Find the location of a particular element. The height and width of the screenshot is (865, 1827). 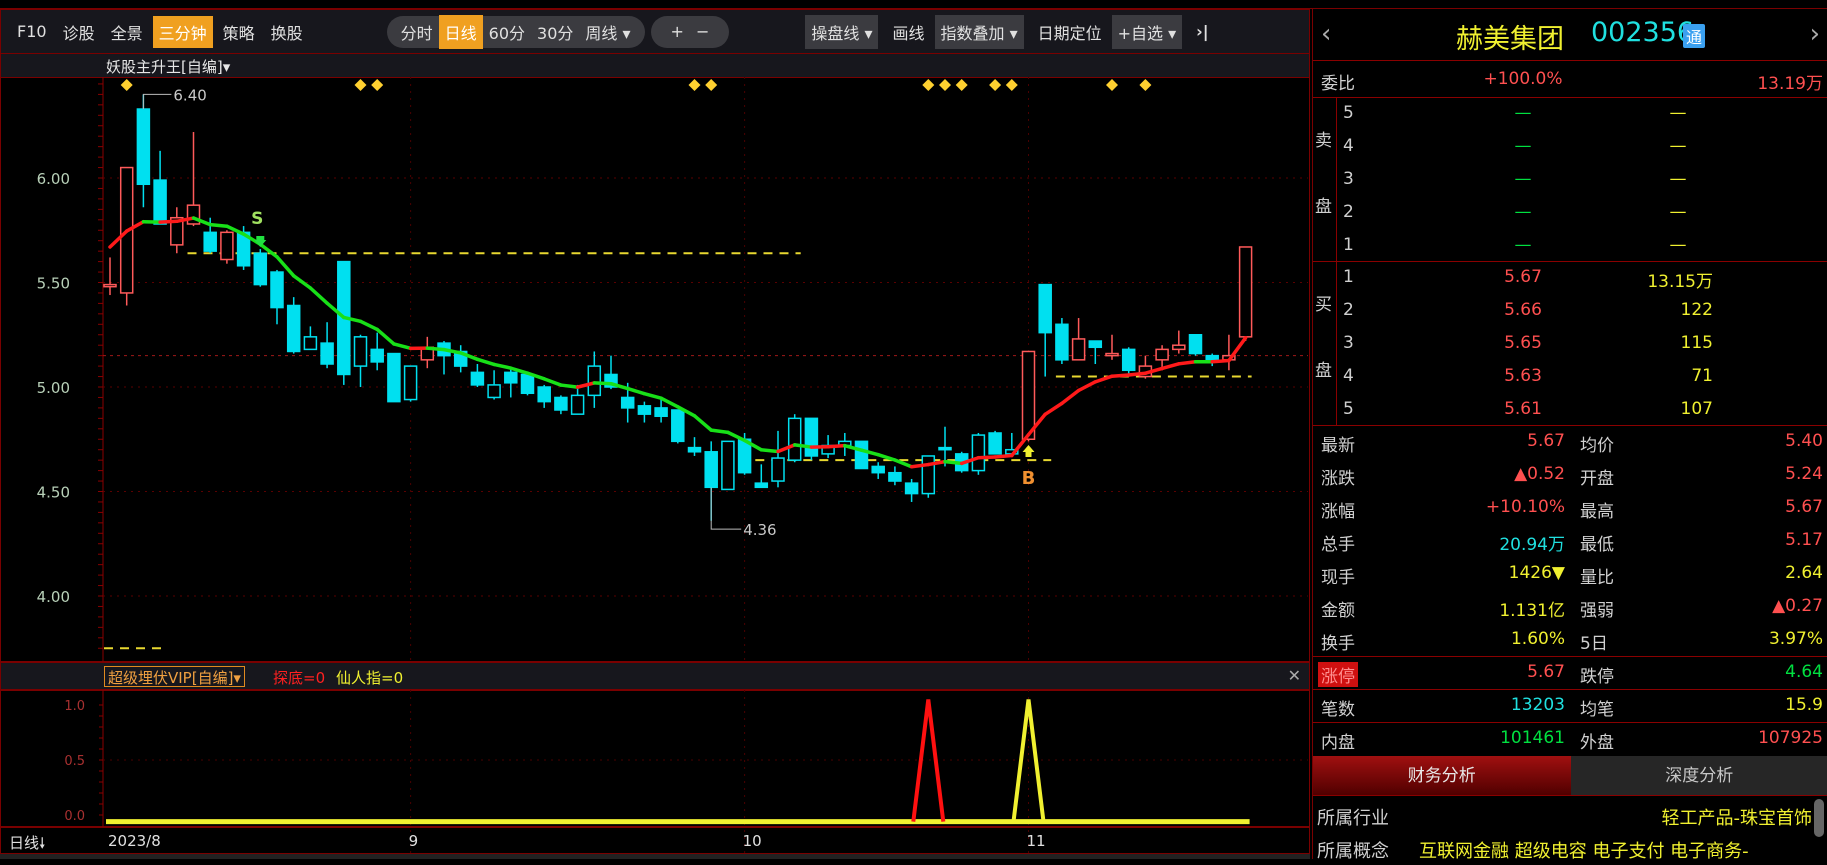

stat-value: 5.24 is located at coordinates (1738, 474).